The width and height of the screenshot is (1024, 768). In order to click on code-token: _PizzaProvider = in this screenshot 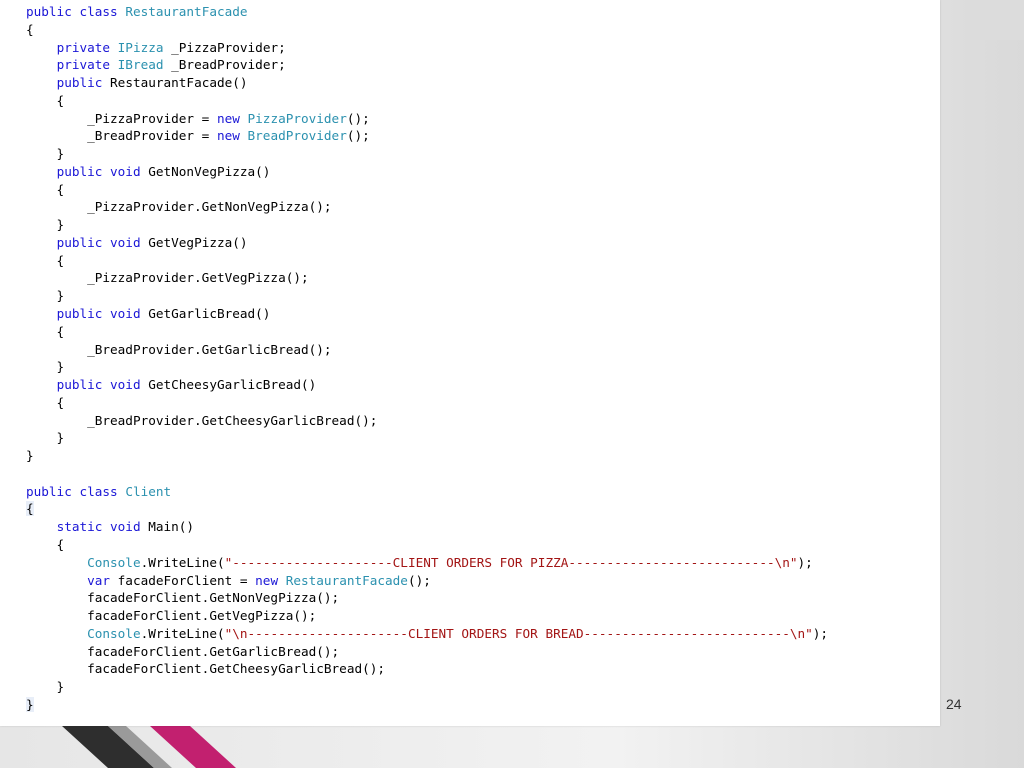, I will do `click(121, 118)`.